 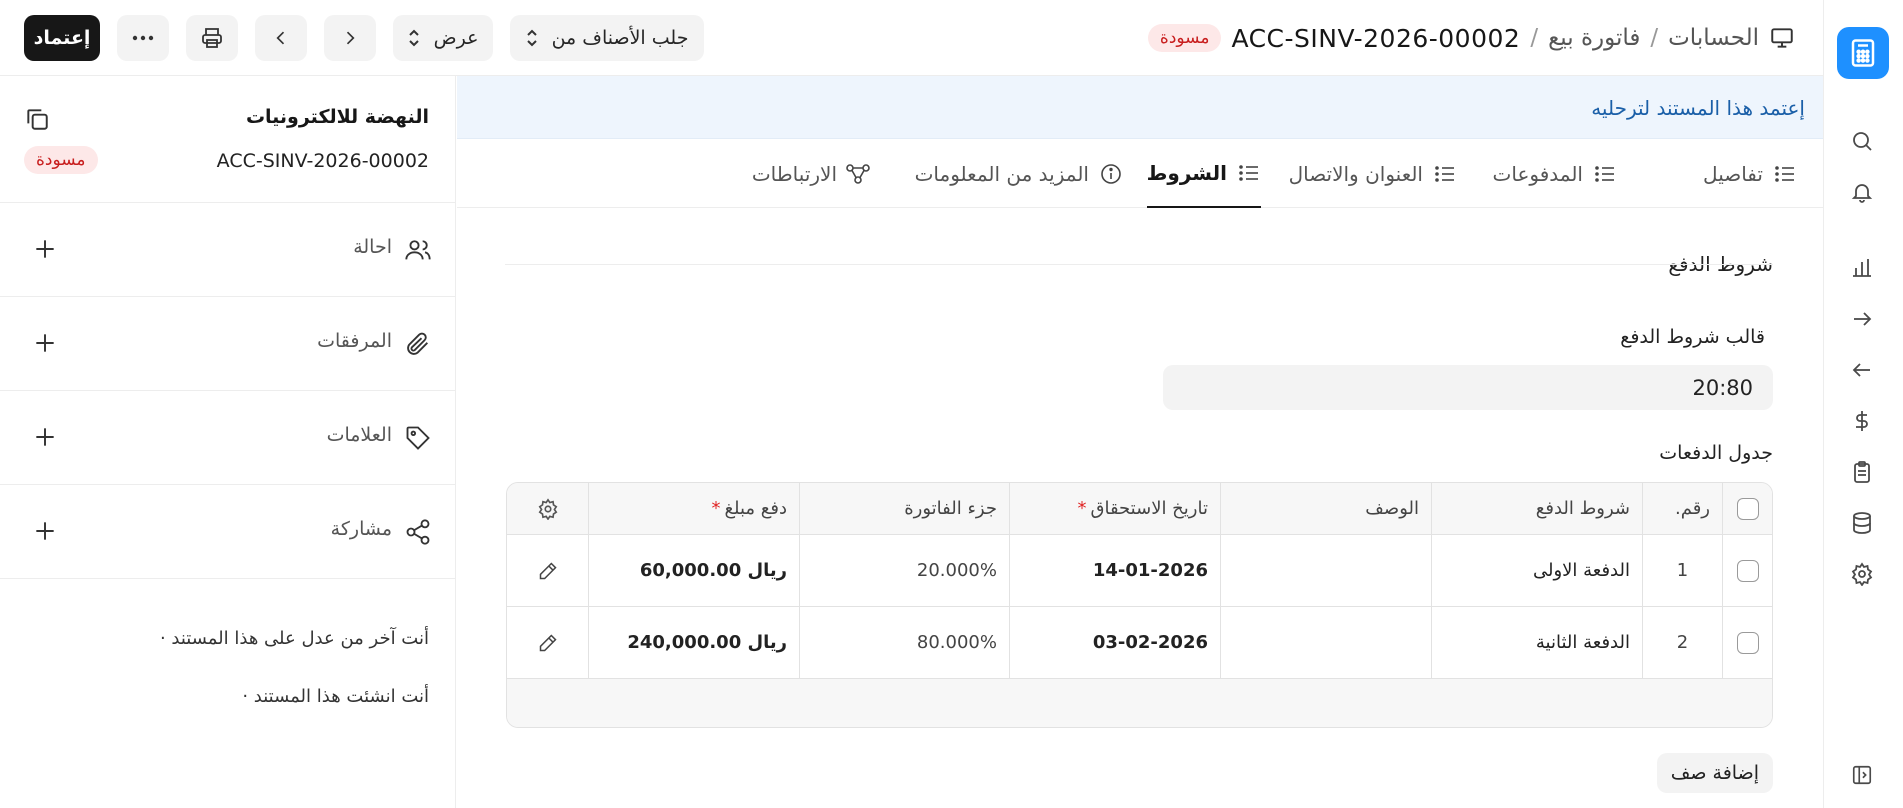 I want to click on tag-icon, so click(x=418, y=438).